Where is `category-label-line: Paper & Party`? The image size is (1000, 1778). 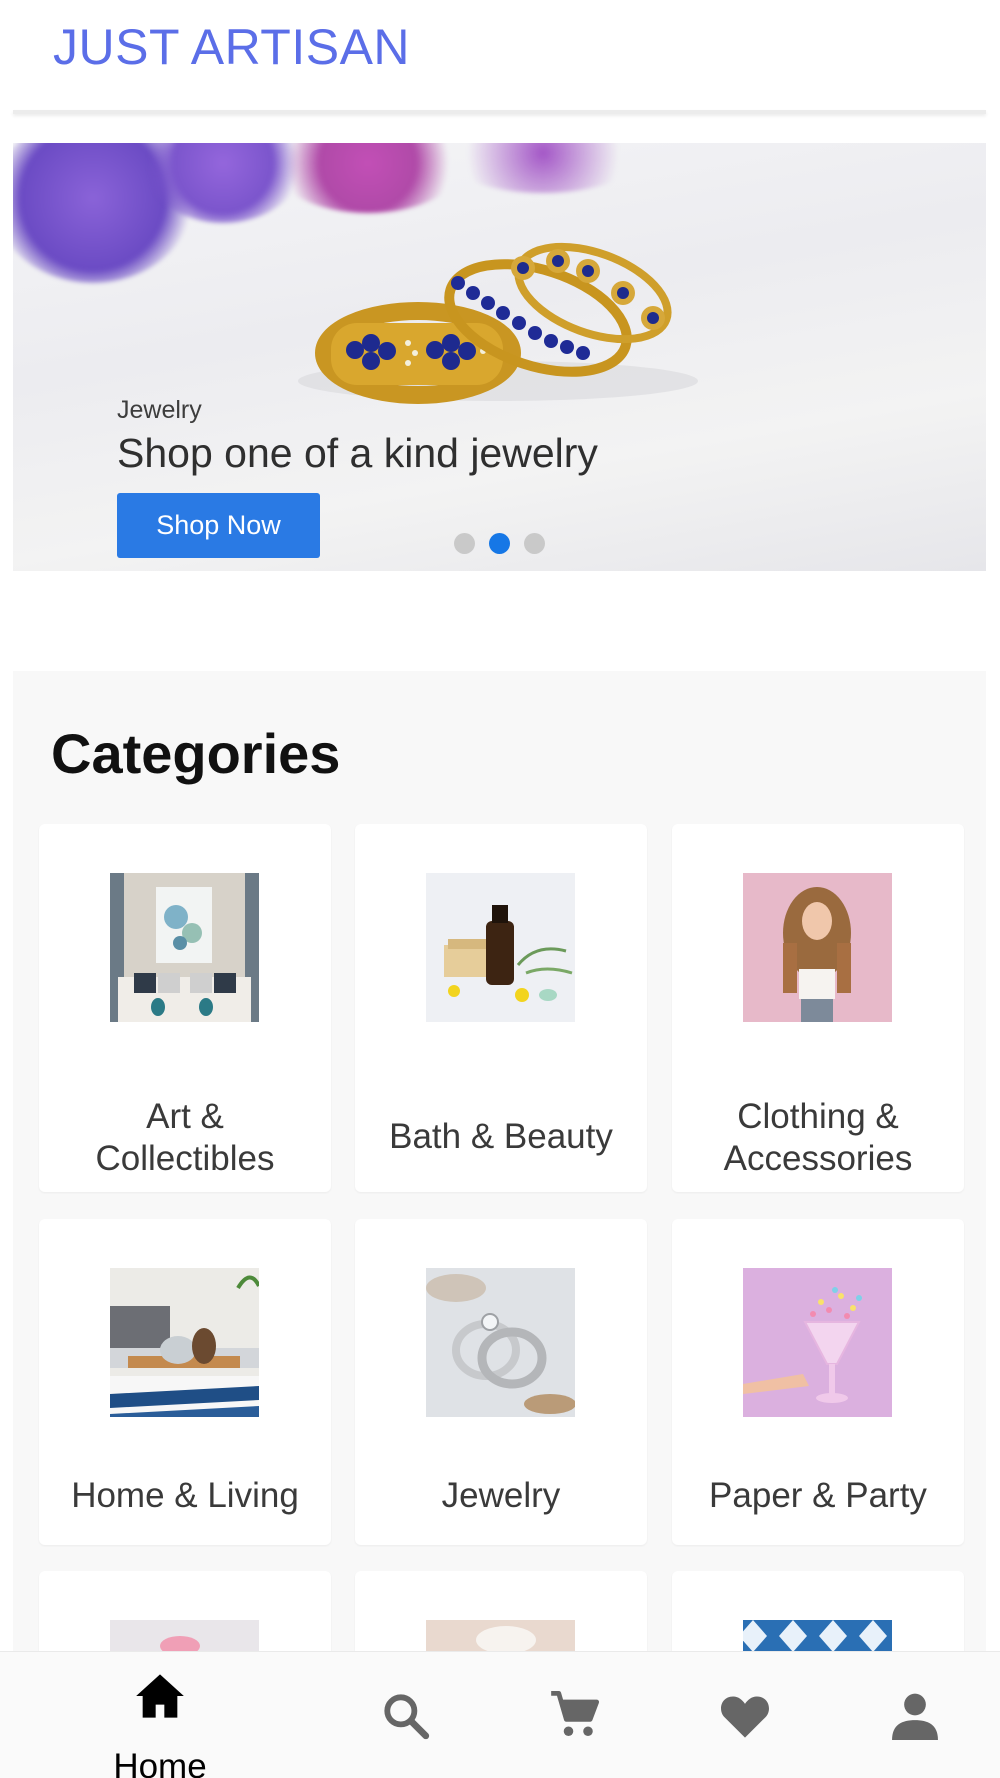
category-label-line: Paper & Party is located at coordinates (818, 1495).